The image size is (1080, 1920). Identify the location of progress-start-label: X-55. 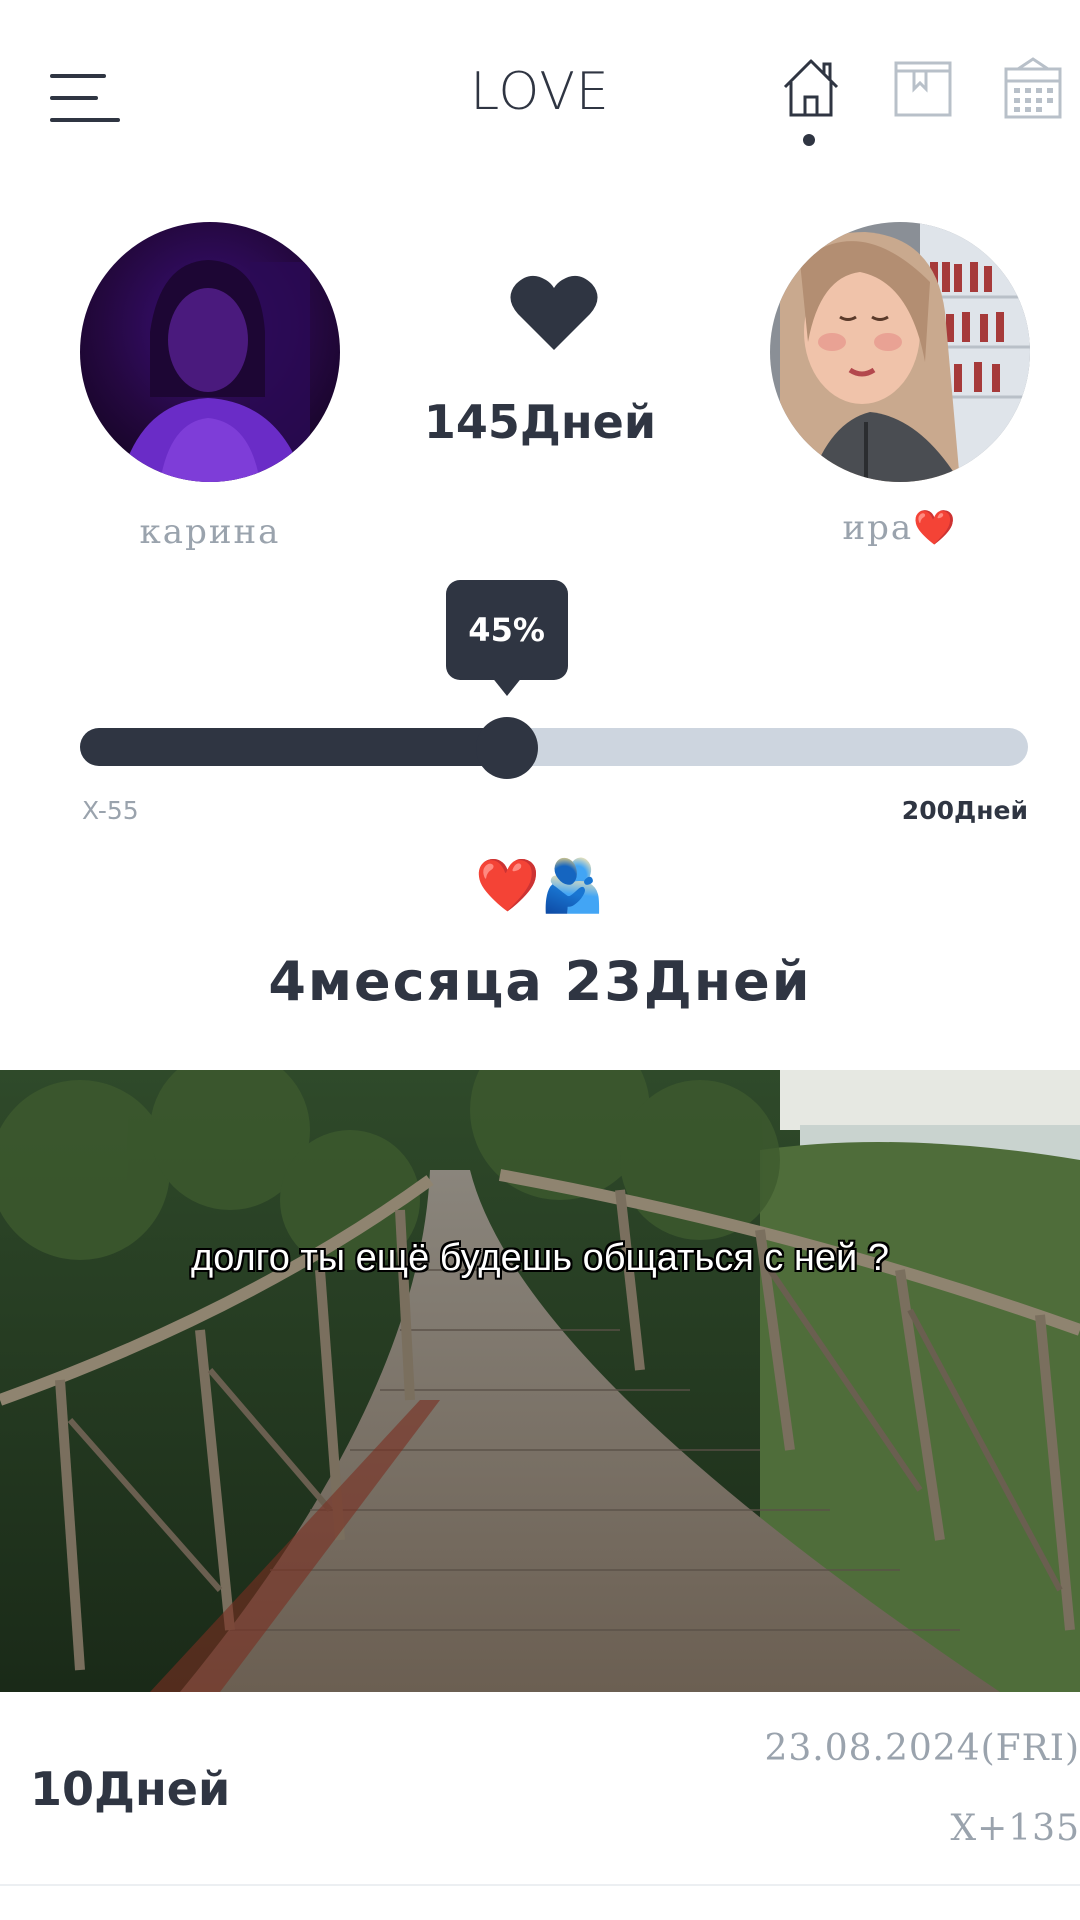
(110, 810).